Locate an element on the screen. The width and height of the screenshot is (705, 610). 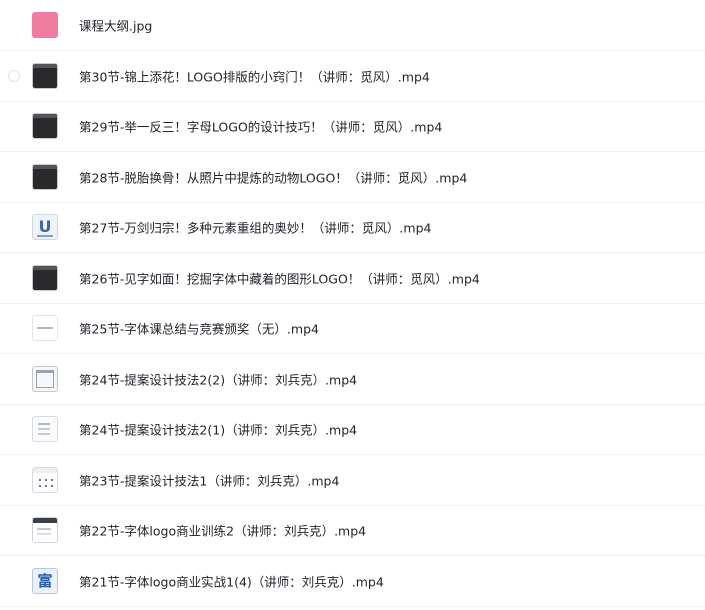
file-row: 富 第21节-字体logo商业实战1(4)（讲师：刘兵克）.mp4 is located at coordinates (352, 581).